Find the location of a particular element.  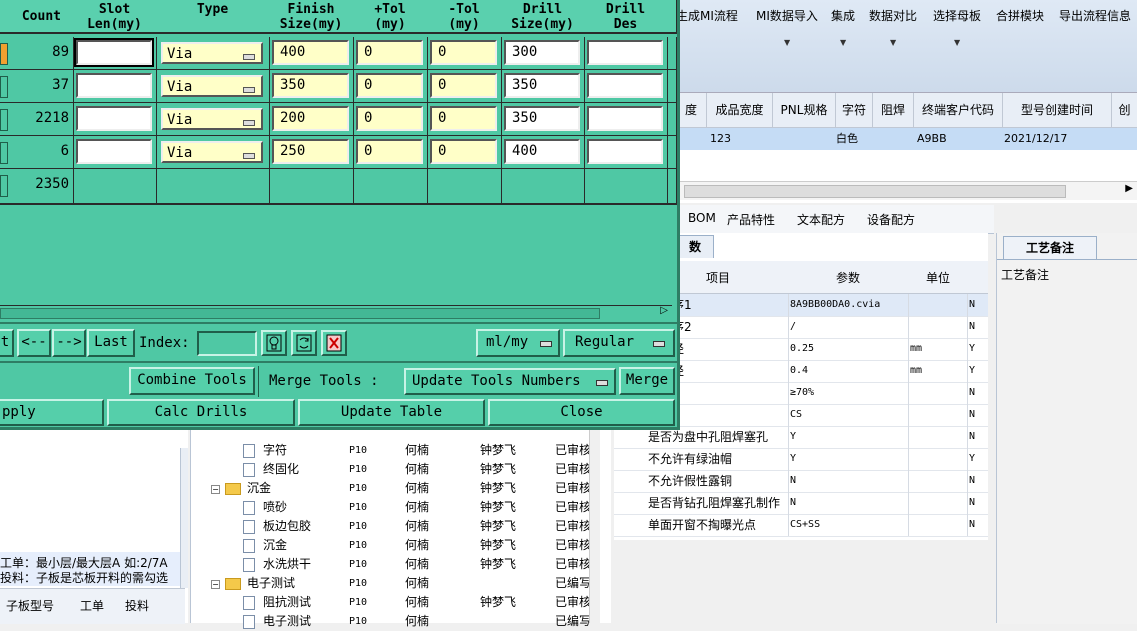

refresh-icon is located at coordinates (304, 343).